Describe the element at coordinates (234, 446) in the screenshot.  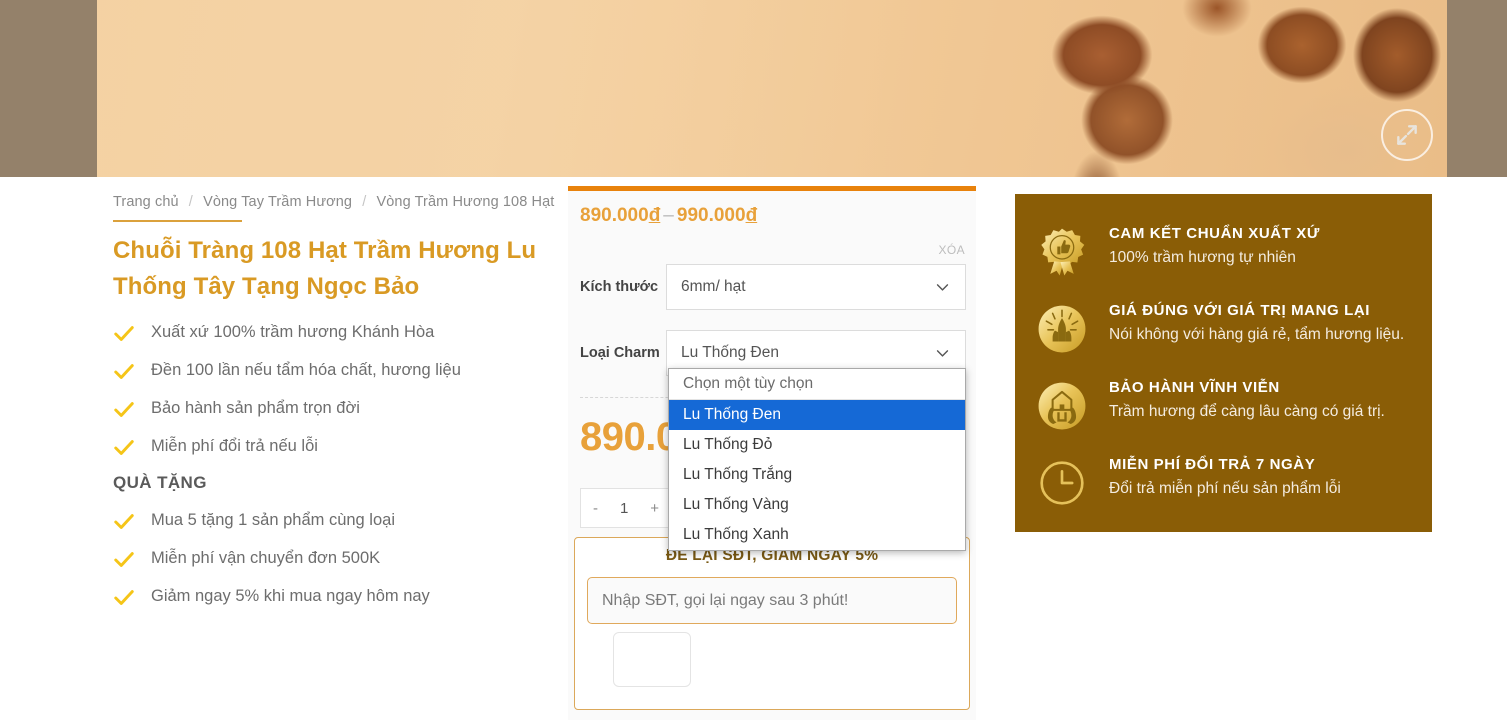
I see `feature-label: Miễn phí đổi trả nếu lỗi` at that location.